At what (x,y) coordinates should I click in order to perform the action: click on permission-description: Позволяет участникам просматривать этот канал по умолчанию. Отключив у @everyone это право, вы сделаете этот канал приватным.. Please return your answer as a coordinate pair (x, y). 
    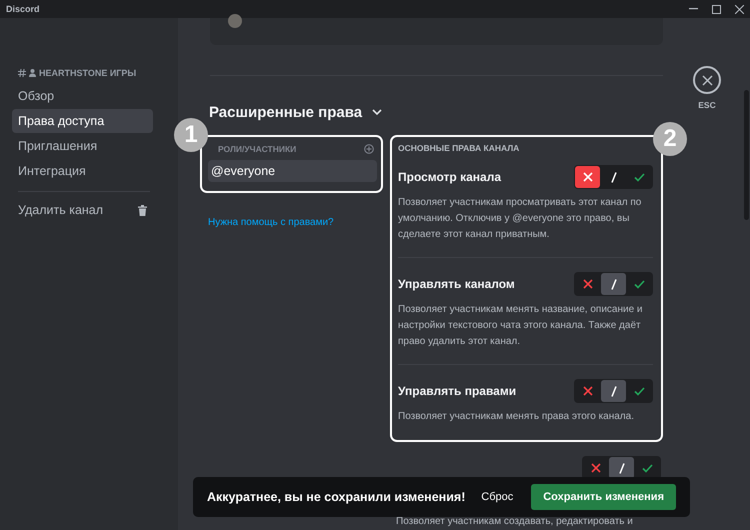
    Looking at the image, I should click on (520, 219).